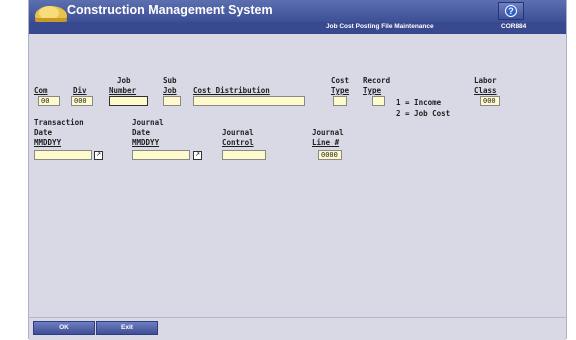 This screenshot has height=340, width=576. I want to click on sub-job-field, so click(172, 101).